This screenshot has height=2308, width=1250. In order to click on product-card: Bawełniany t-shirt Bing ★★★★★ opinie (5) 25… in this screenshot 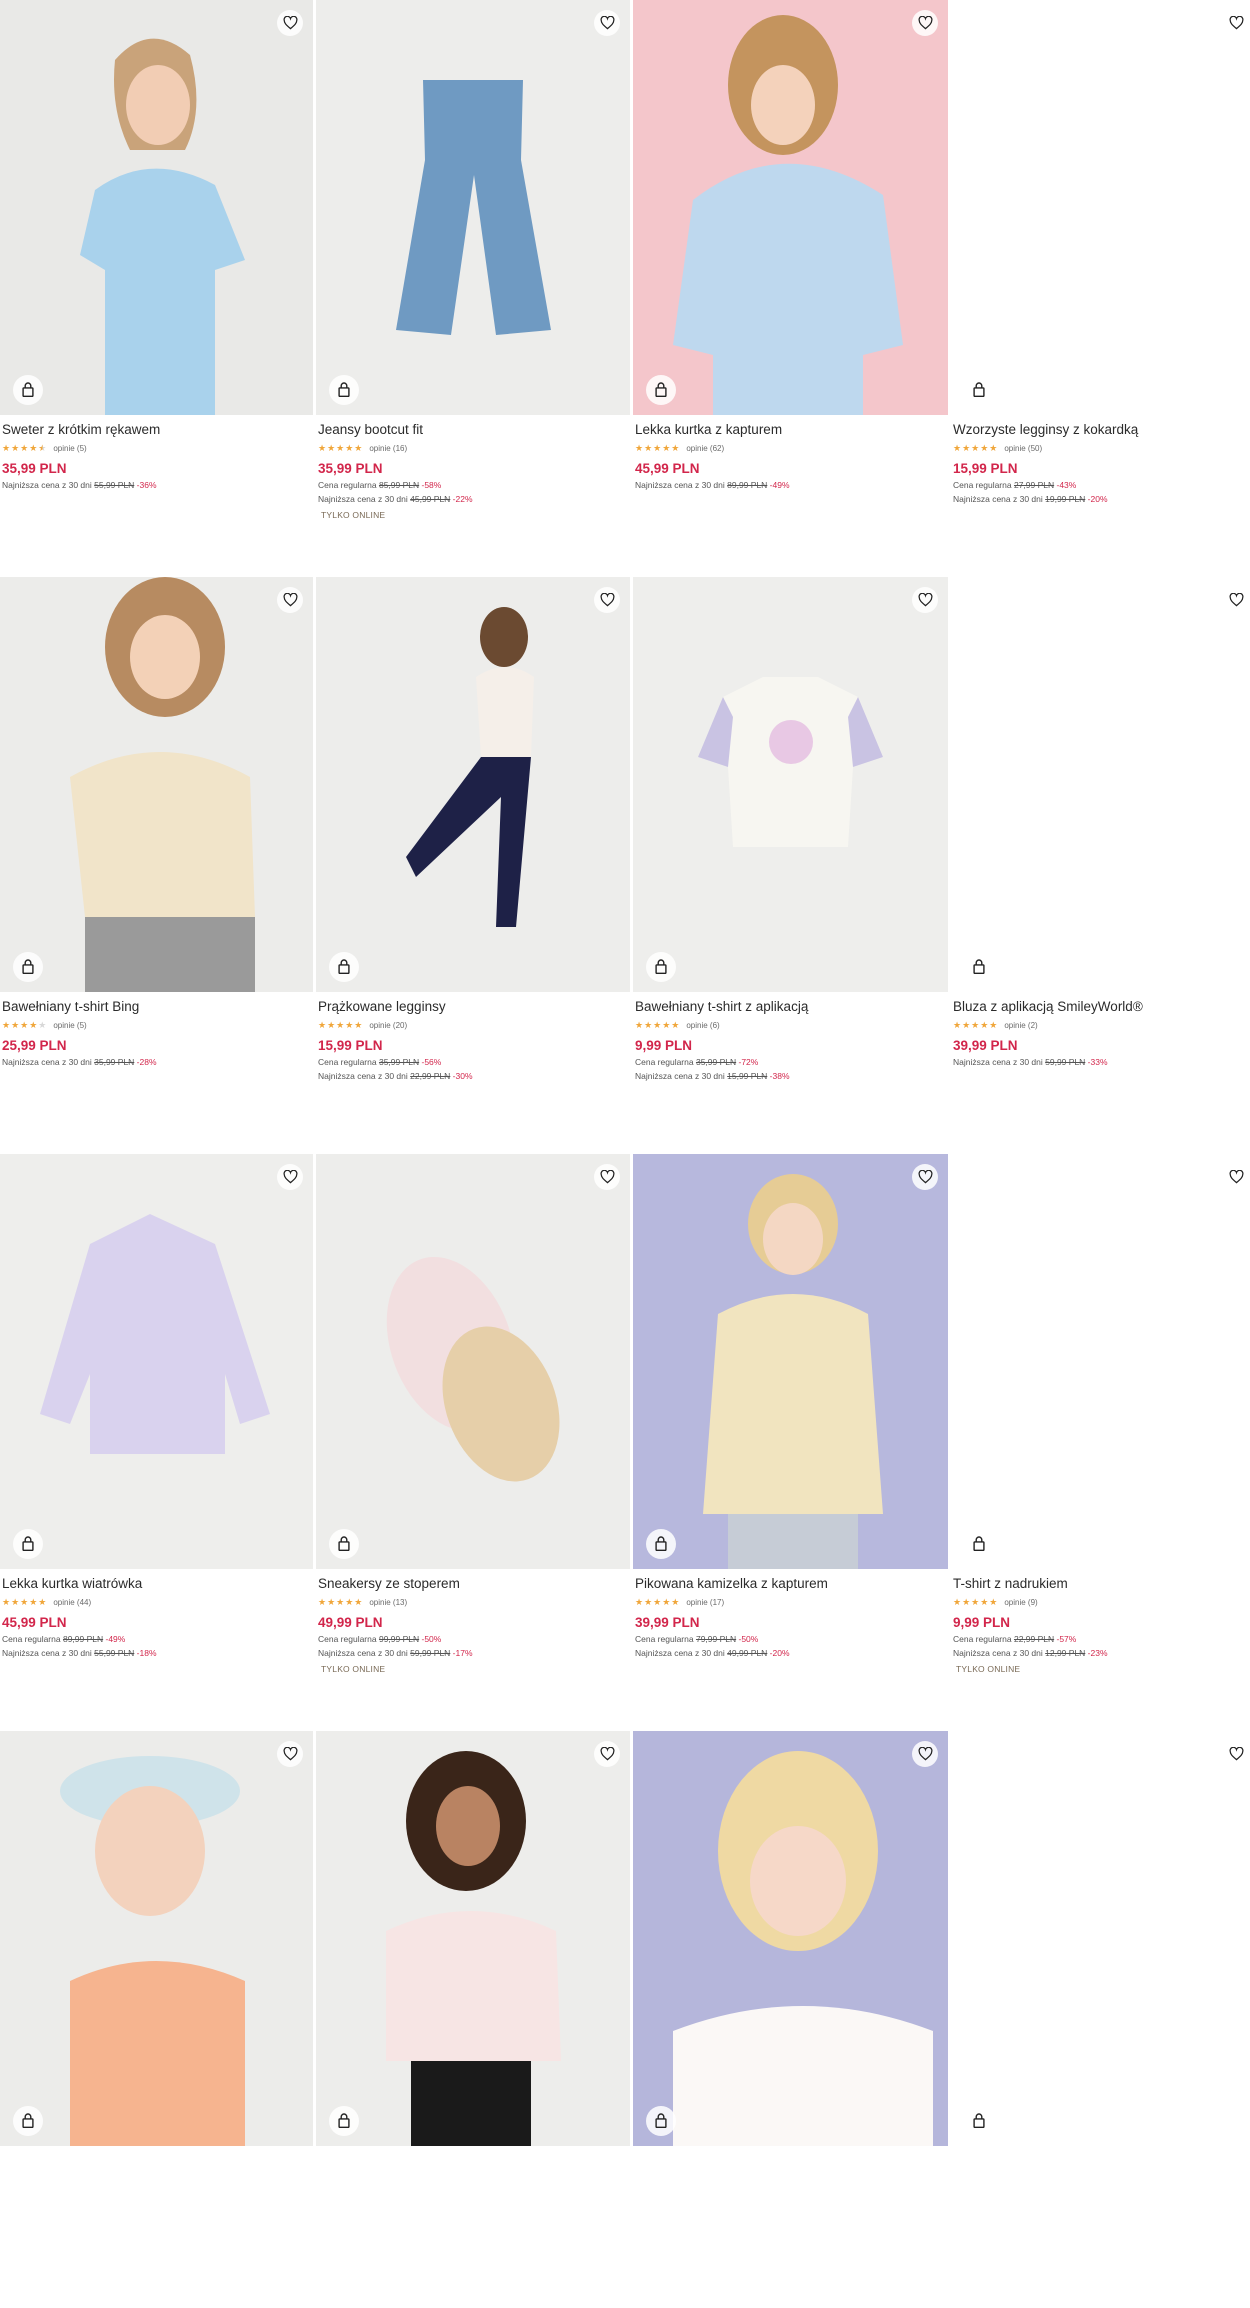, I will do `click(156, 865)`.